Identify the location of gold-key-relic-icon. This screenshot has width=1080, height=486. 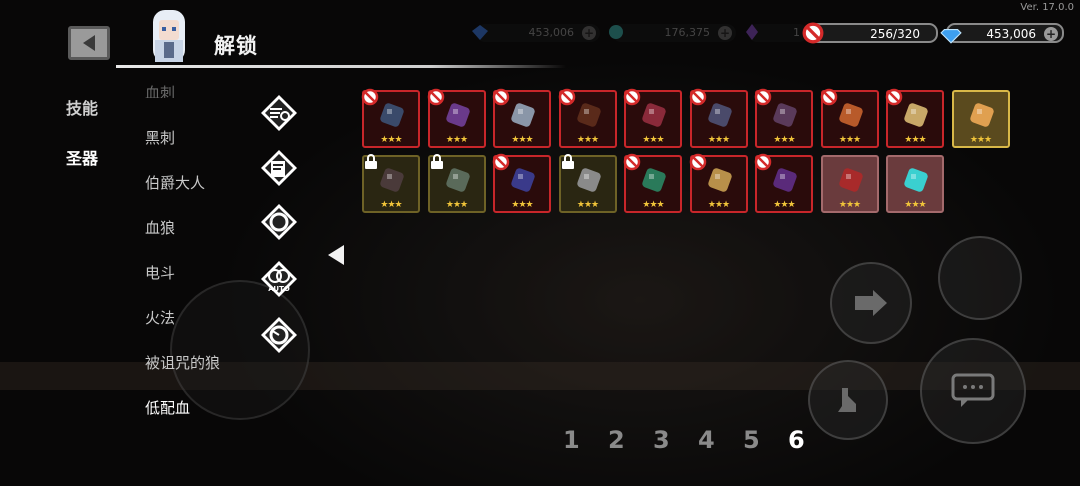
(981, 115).